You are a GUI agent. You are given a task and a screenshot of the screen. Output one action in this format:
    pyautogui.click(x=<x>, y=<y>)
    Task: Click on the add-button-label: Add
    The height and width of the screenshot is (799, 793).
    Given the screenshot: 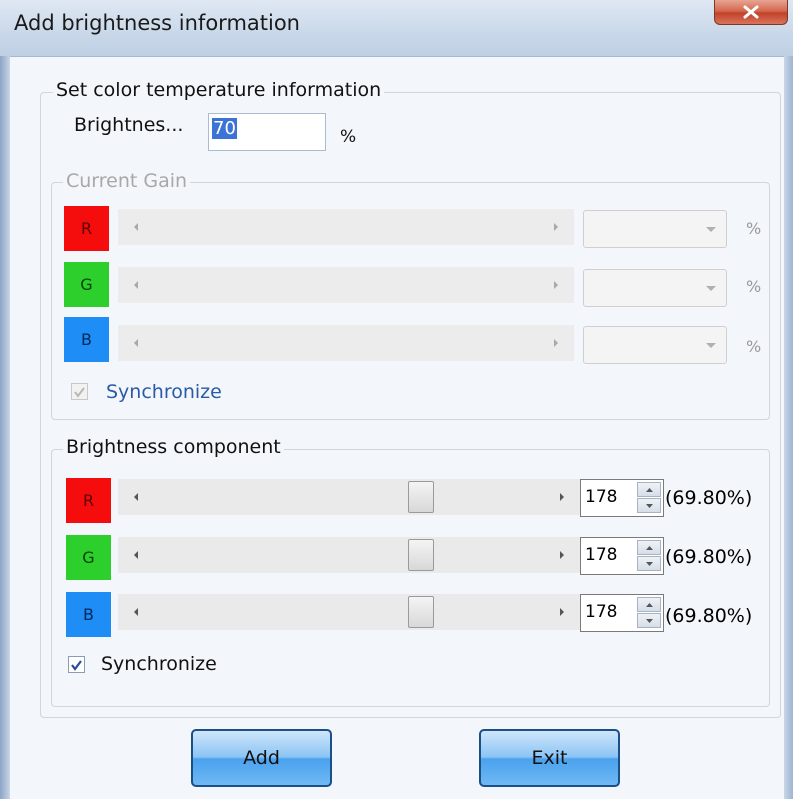 What is the action you would take?
    pyautogui.click(x=261, y=758)
    